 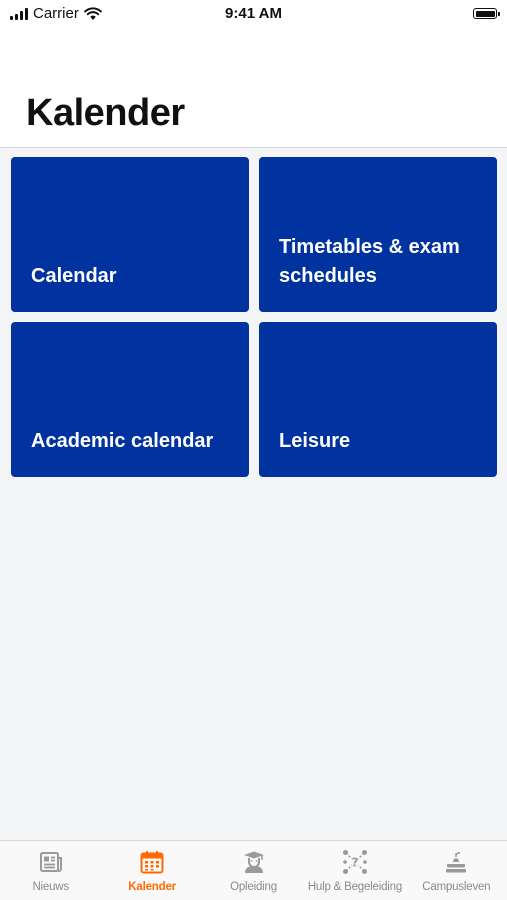 What do you see at coordinates (369, 261) in the screenshot?
I see `tile-label: Timetables & exam schedules` at bounding box center [369, 261].